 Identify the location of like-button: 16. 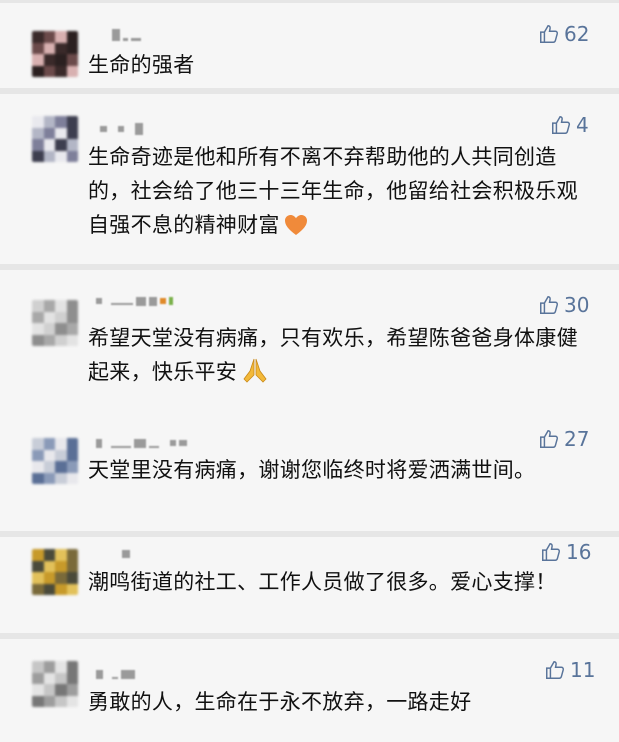
(565, 552).